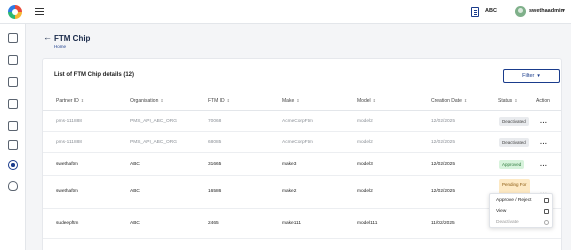  I want to click on users-icon, so click(13, 82).